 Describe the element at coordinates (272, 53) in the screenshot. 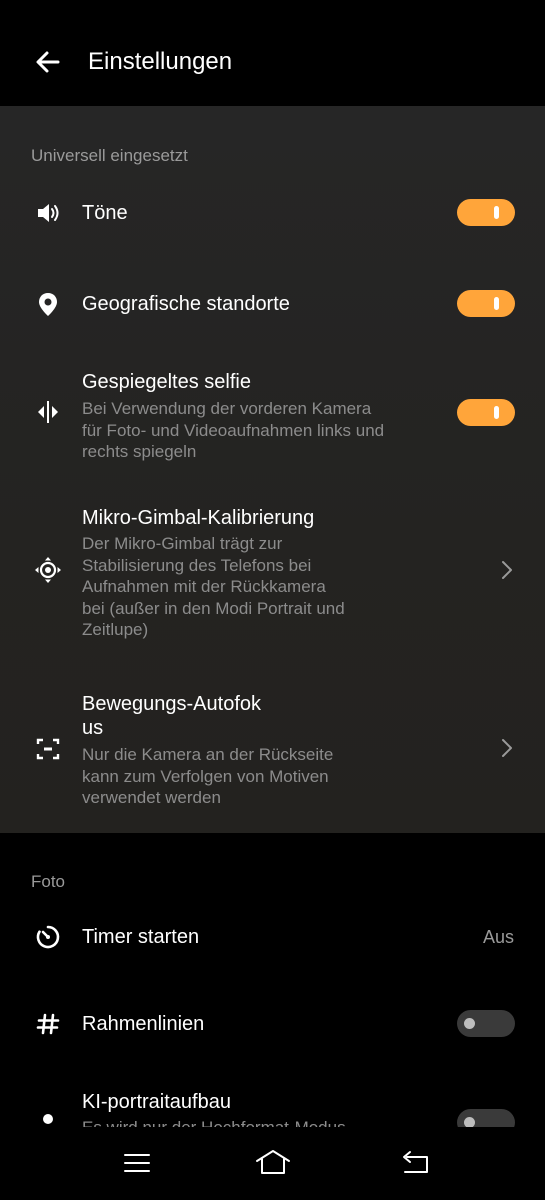

I see `app-header: Einstellungen` at that location.